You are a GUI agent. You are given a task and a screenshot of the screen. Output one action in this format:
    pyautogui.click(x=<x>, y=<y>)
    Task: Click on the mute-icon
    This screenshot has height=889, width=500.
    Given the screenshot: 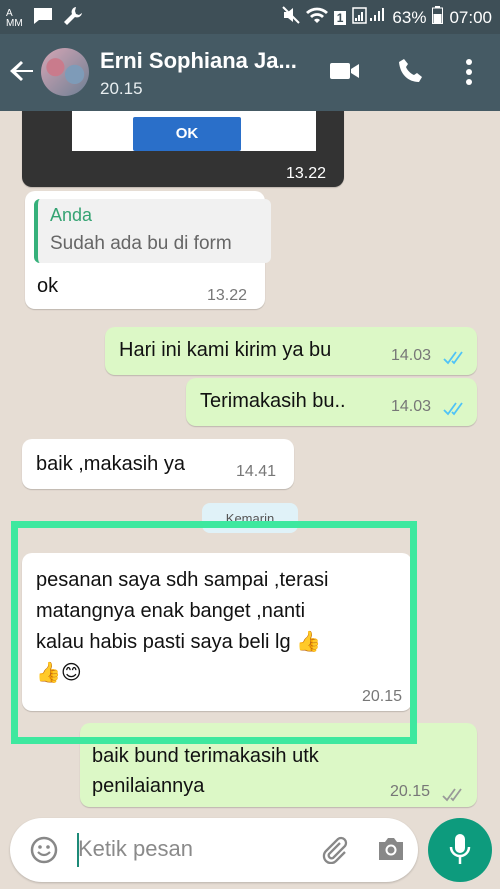 What is the action you would take?
    pyautogui.click(x=291, y=17)
    